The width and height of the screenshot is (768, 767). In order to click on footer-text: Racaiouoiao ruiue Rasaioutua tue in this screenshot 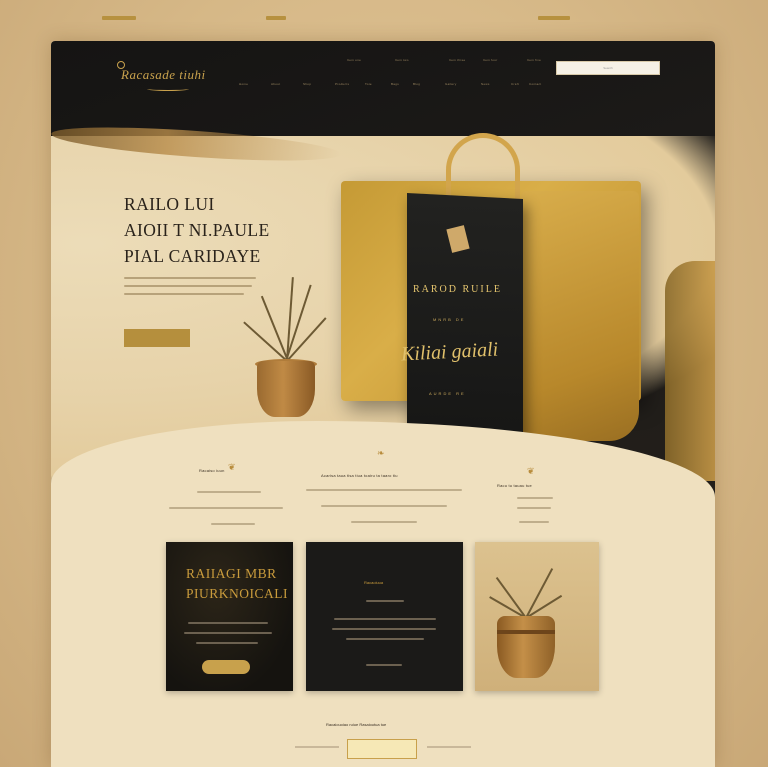, I will do `click(356, 724)`.